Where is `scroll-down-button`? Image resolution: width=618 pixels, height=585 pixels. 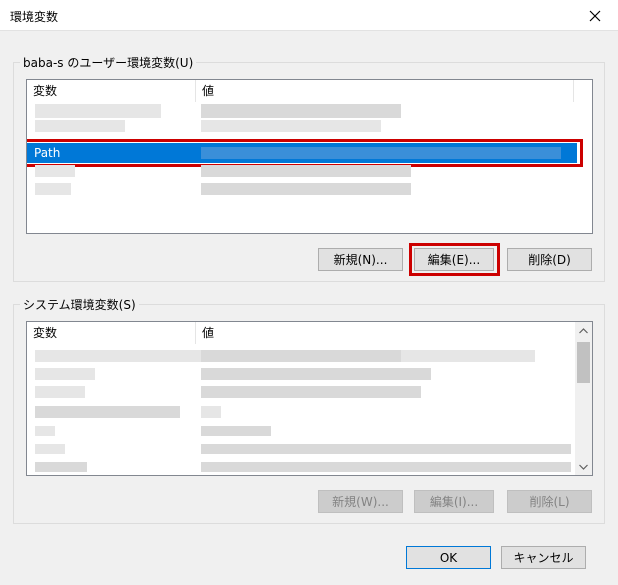 scroll-down-button is located at coordinates (583, 466).